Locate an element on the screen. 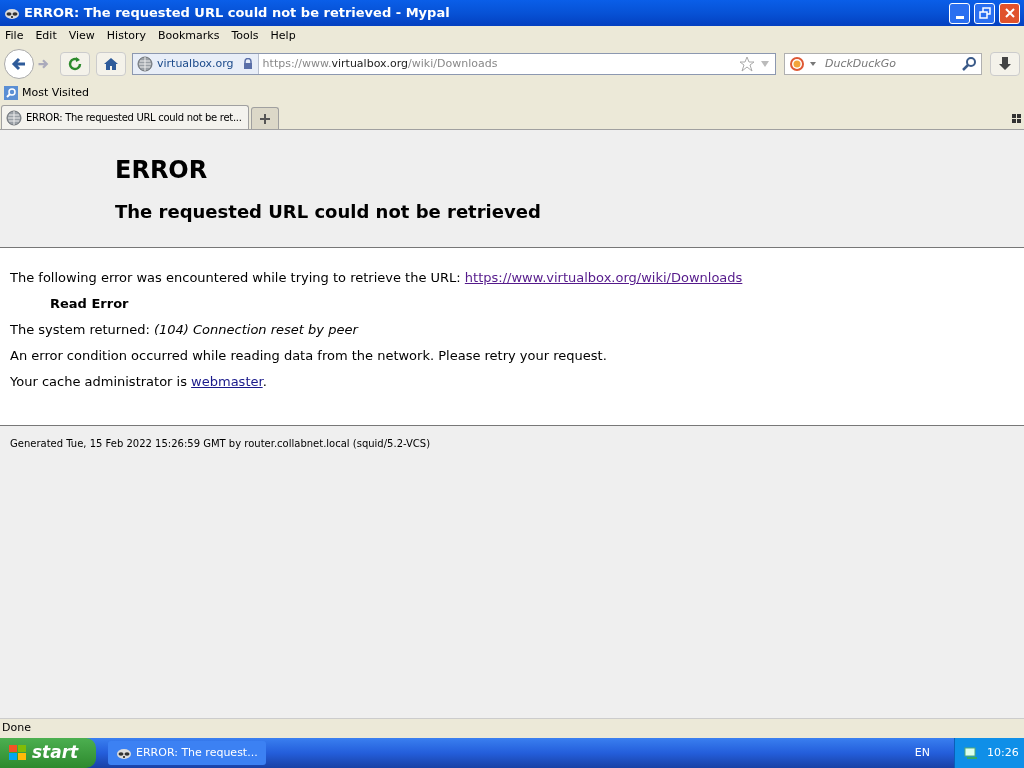 Image resolution: width=1024 pixels, height=768 pixels. close-icon is located at coordinates (1009, 13).